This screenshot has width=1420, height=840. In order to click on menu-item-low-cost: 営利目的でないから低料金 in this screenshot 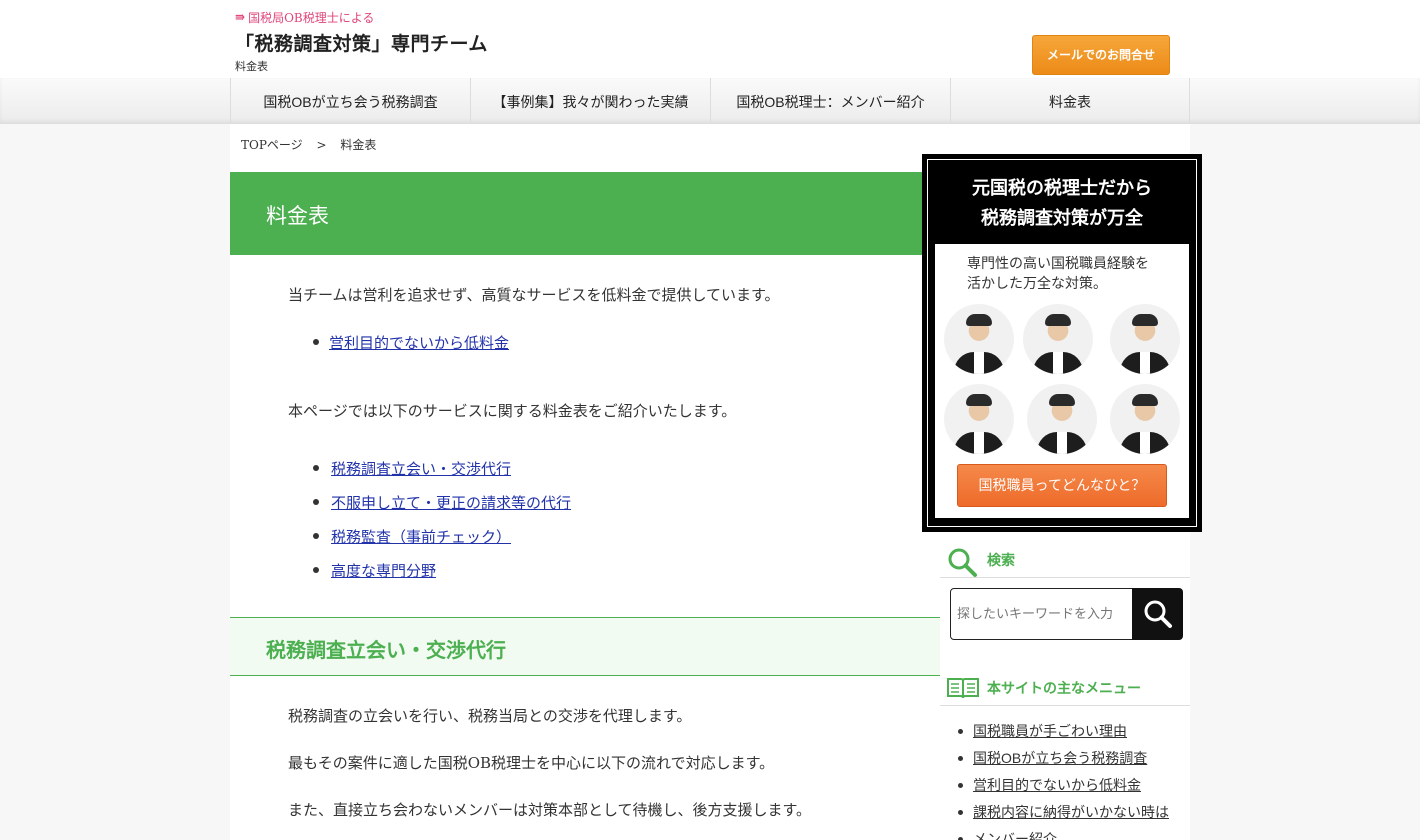, I will do `click(1063, 787)`.